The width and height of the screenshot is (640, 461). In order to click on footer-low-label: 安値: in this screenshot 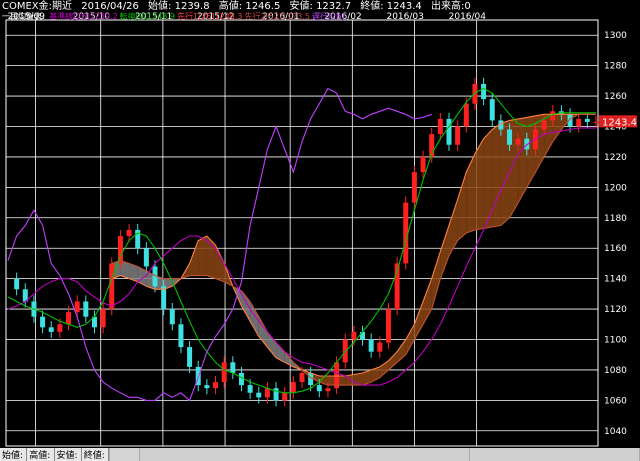, I will do `click(68, 454)`.